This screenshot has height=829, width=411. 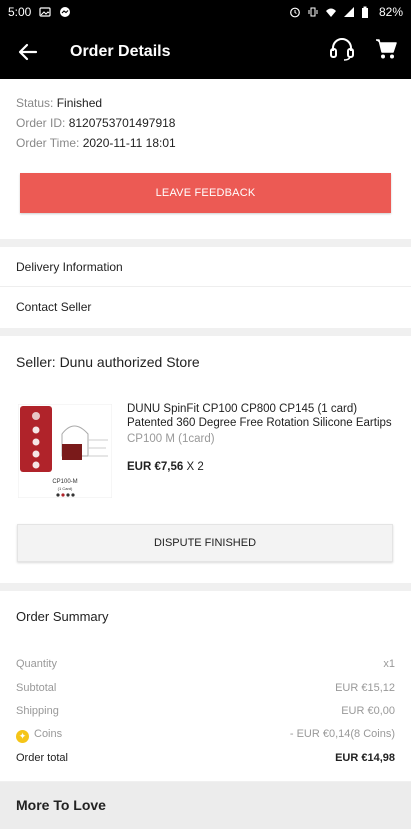 What do you see at coordinates (313, 12) in the screenshot?
I see `vibrate-icon` at bounding box center [313, 12].